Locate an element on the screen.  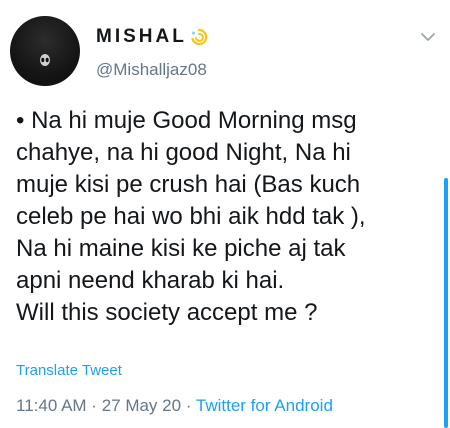
tweet-source-link: Twitter for Android is located at coordinates (264, 405).